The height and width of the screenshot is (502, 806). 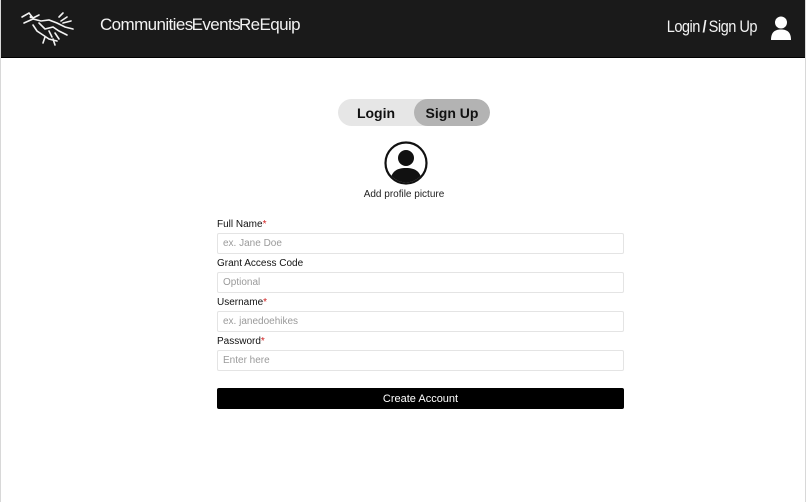 What do you see at coordinates (376, 112) in the screenshot?
I see `tab-login: Login` at bounding box center [376, 112].